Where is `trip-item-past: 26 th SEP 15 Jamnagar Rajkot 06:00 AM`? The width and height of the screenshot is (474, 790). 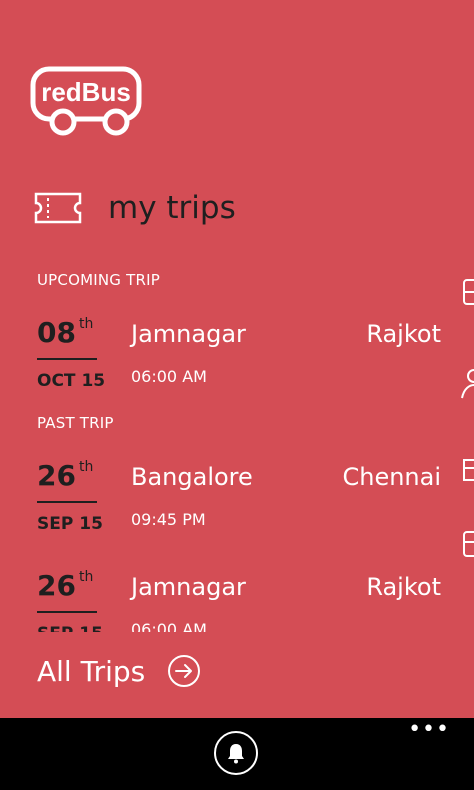 trip-item-past: 26 th SEP 15 Jamnagar Rajkot 06:00 AM is located at coordinates (239, 600).